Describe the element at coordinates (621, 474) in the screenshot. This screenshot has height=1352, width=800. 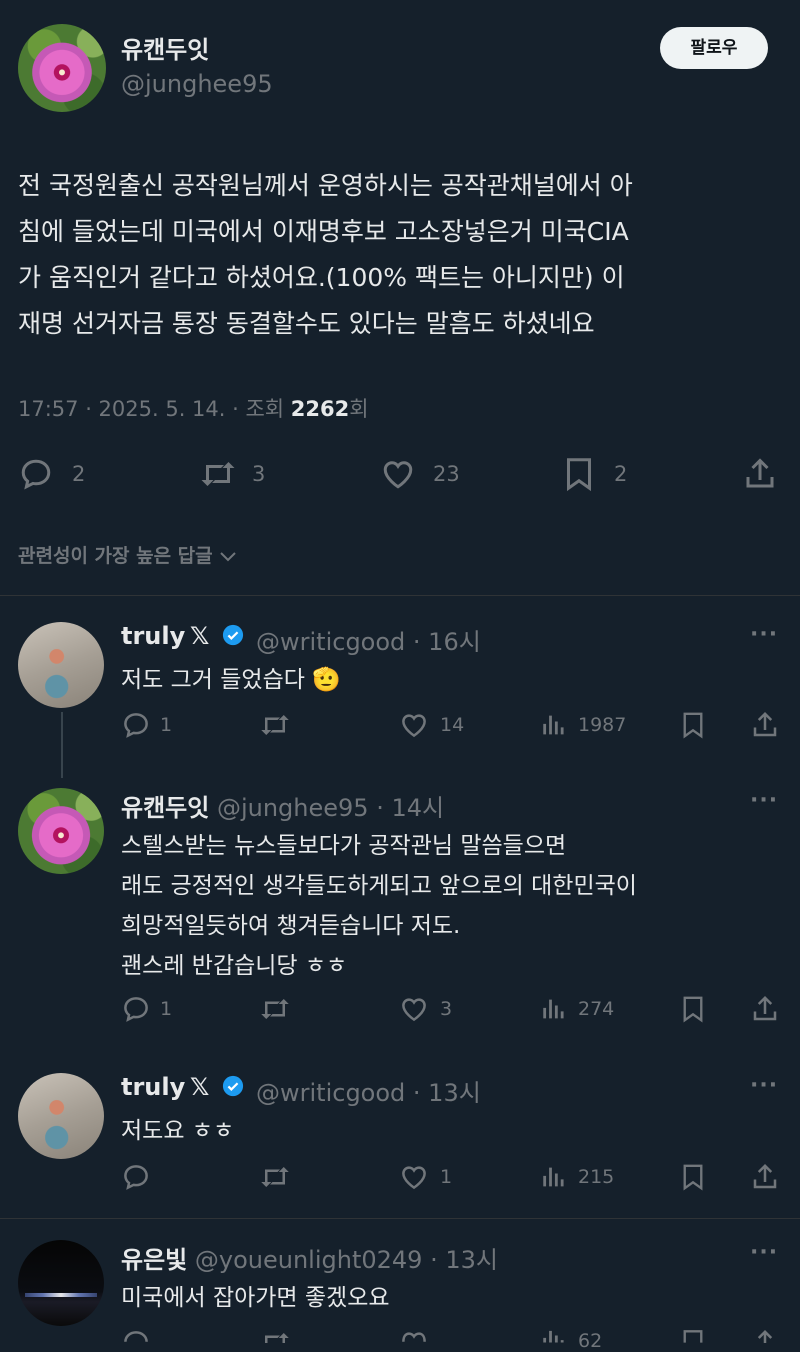
I see `bookmark-count: 2` at that location.